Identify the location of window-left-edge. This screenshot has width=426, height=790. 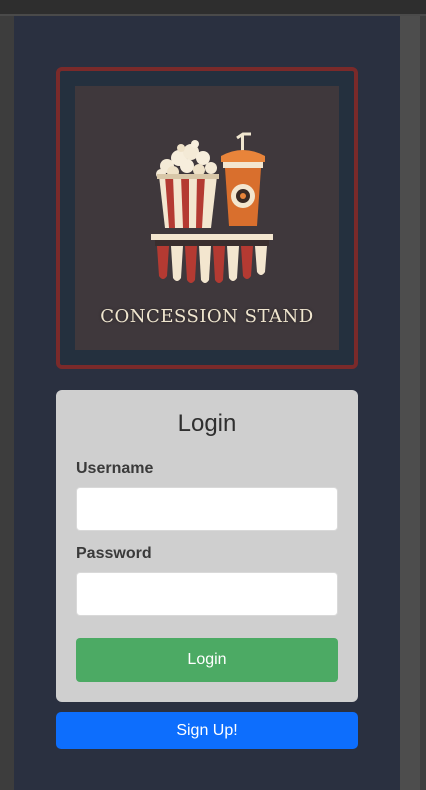
(7, 403).